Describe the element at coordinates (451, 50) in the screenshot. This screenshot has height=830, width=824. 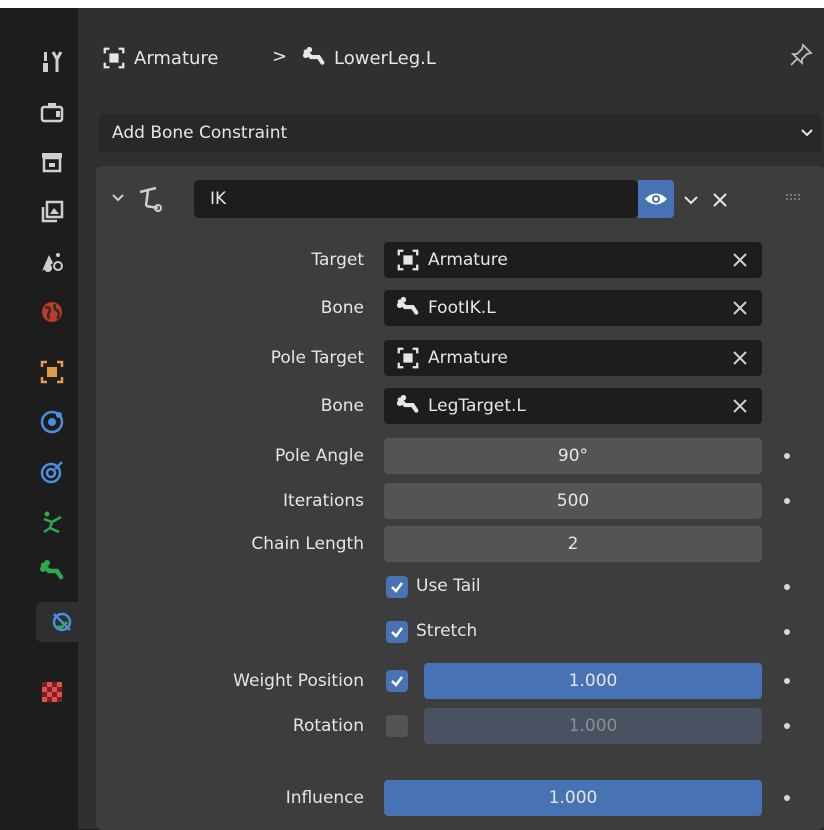
I see `breadcrumb: Armature > LowerLeg.L` at that location.